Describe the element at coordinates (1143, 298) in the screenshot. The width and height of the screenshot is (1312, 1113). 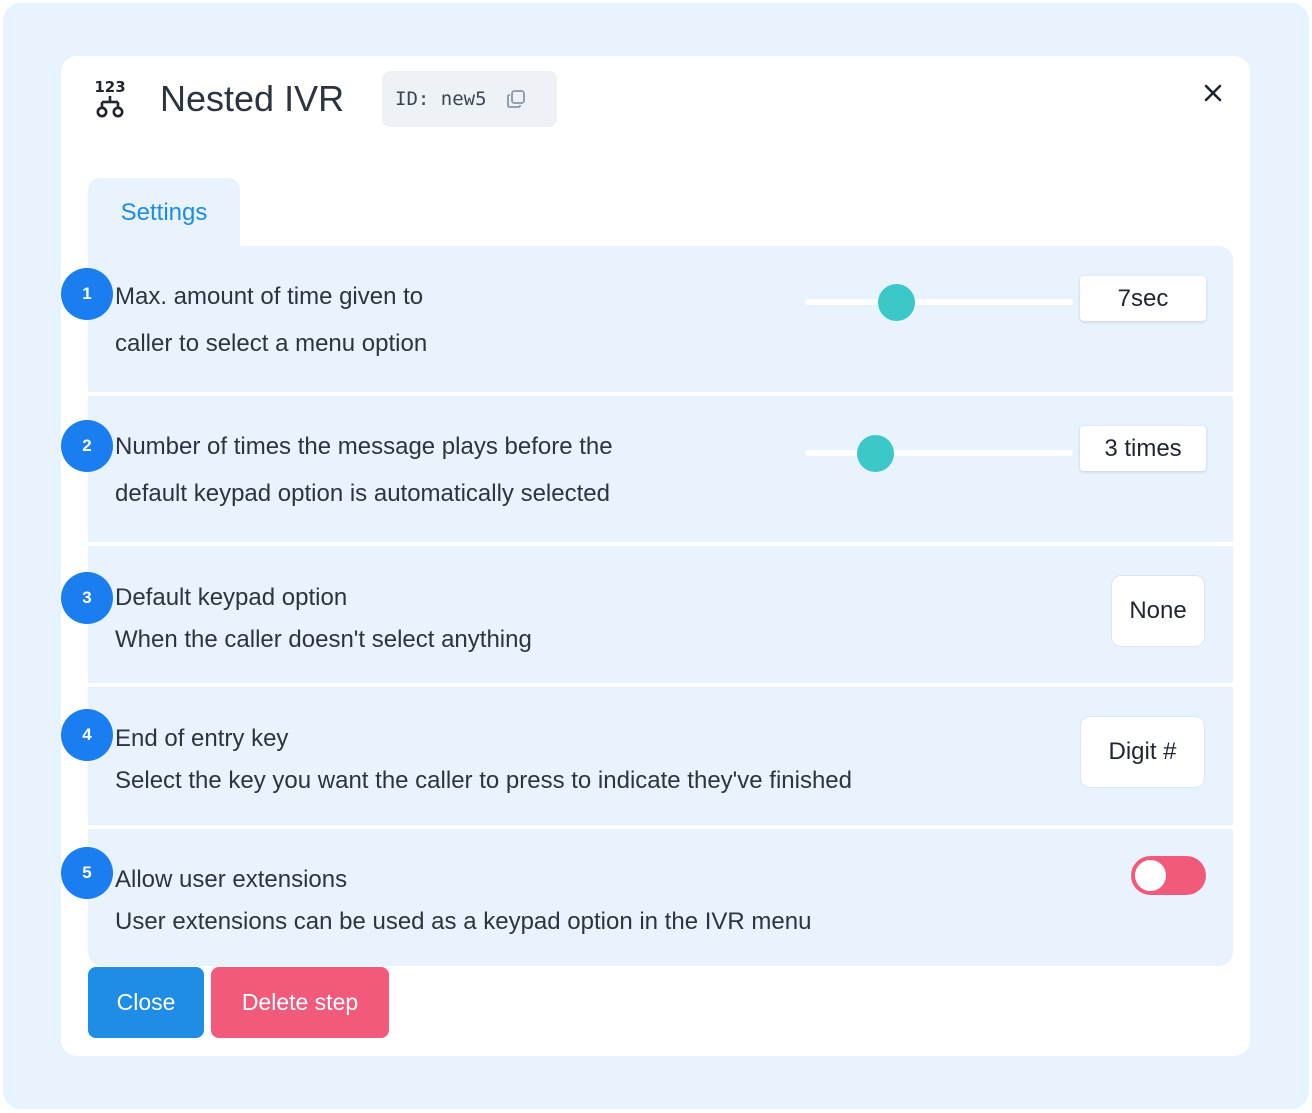
I see `timeout-value: 7sec` at that location.